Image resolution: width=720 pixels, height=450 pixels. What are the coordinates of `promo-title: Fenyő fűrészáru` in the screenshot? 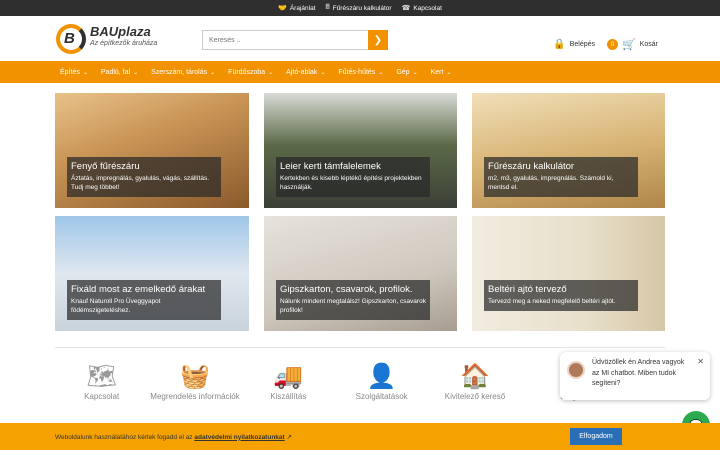 It's located at (105, 166).